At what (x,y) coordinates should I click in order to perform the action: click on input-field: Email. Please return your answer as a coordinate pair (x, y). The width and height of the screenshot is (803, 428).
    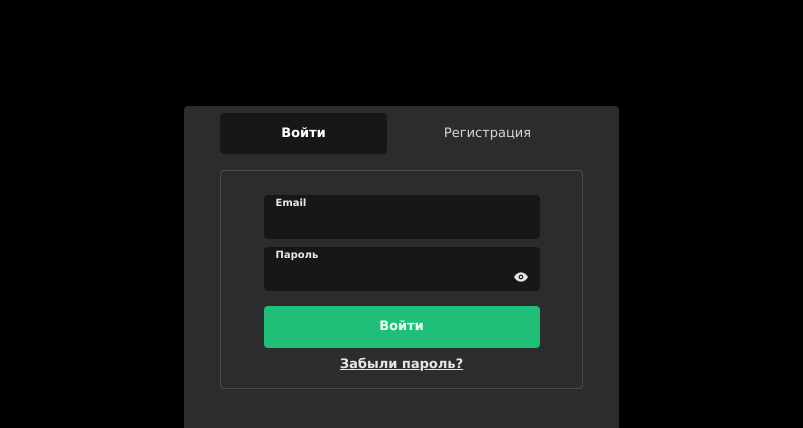
    Looking at the image, I should click on (402, 217).